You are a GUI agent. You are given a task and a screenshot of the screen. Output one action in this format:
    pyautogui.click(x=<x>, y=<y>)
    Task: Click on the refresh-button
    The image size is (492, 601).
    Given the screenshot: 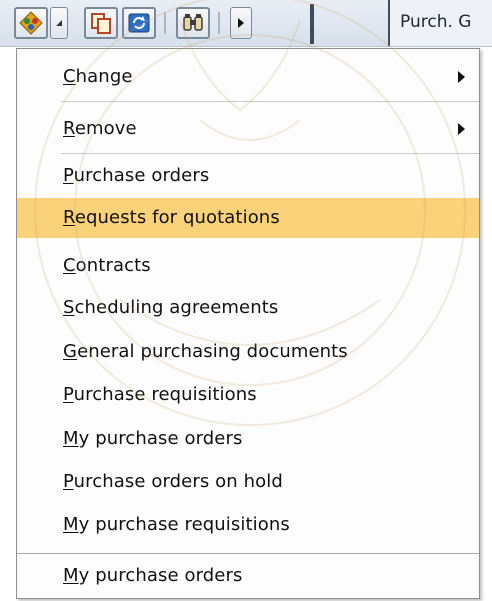 What is the action you would take?
    pyautogui.click(x=139, y=23)
    